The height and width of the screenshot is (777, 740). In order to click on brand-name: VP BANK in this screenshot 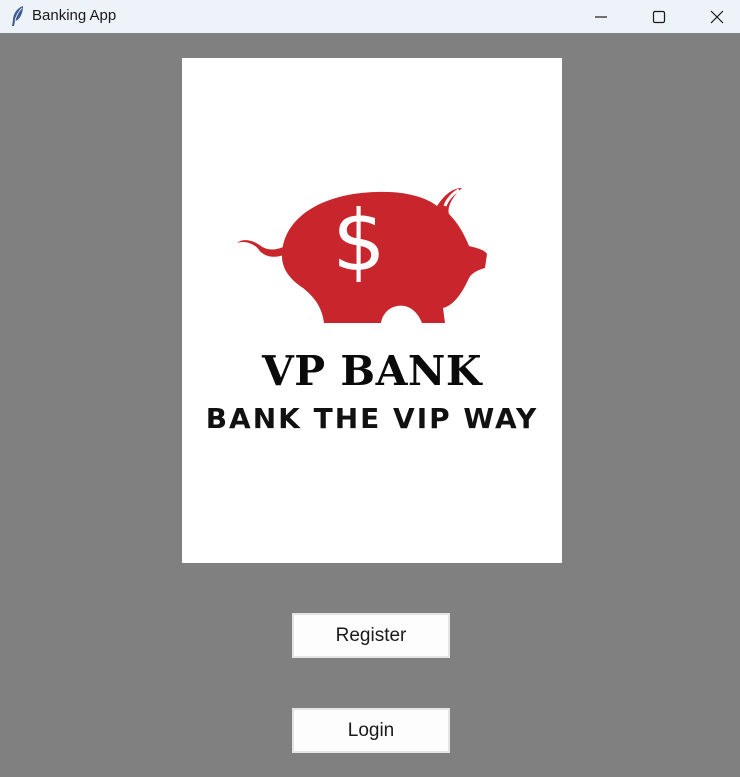, I will do `click(372, 371)`.